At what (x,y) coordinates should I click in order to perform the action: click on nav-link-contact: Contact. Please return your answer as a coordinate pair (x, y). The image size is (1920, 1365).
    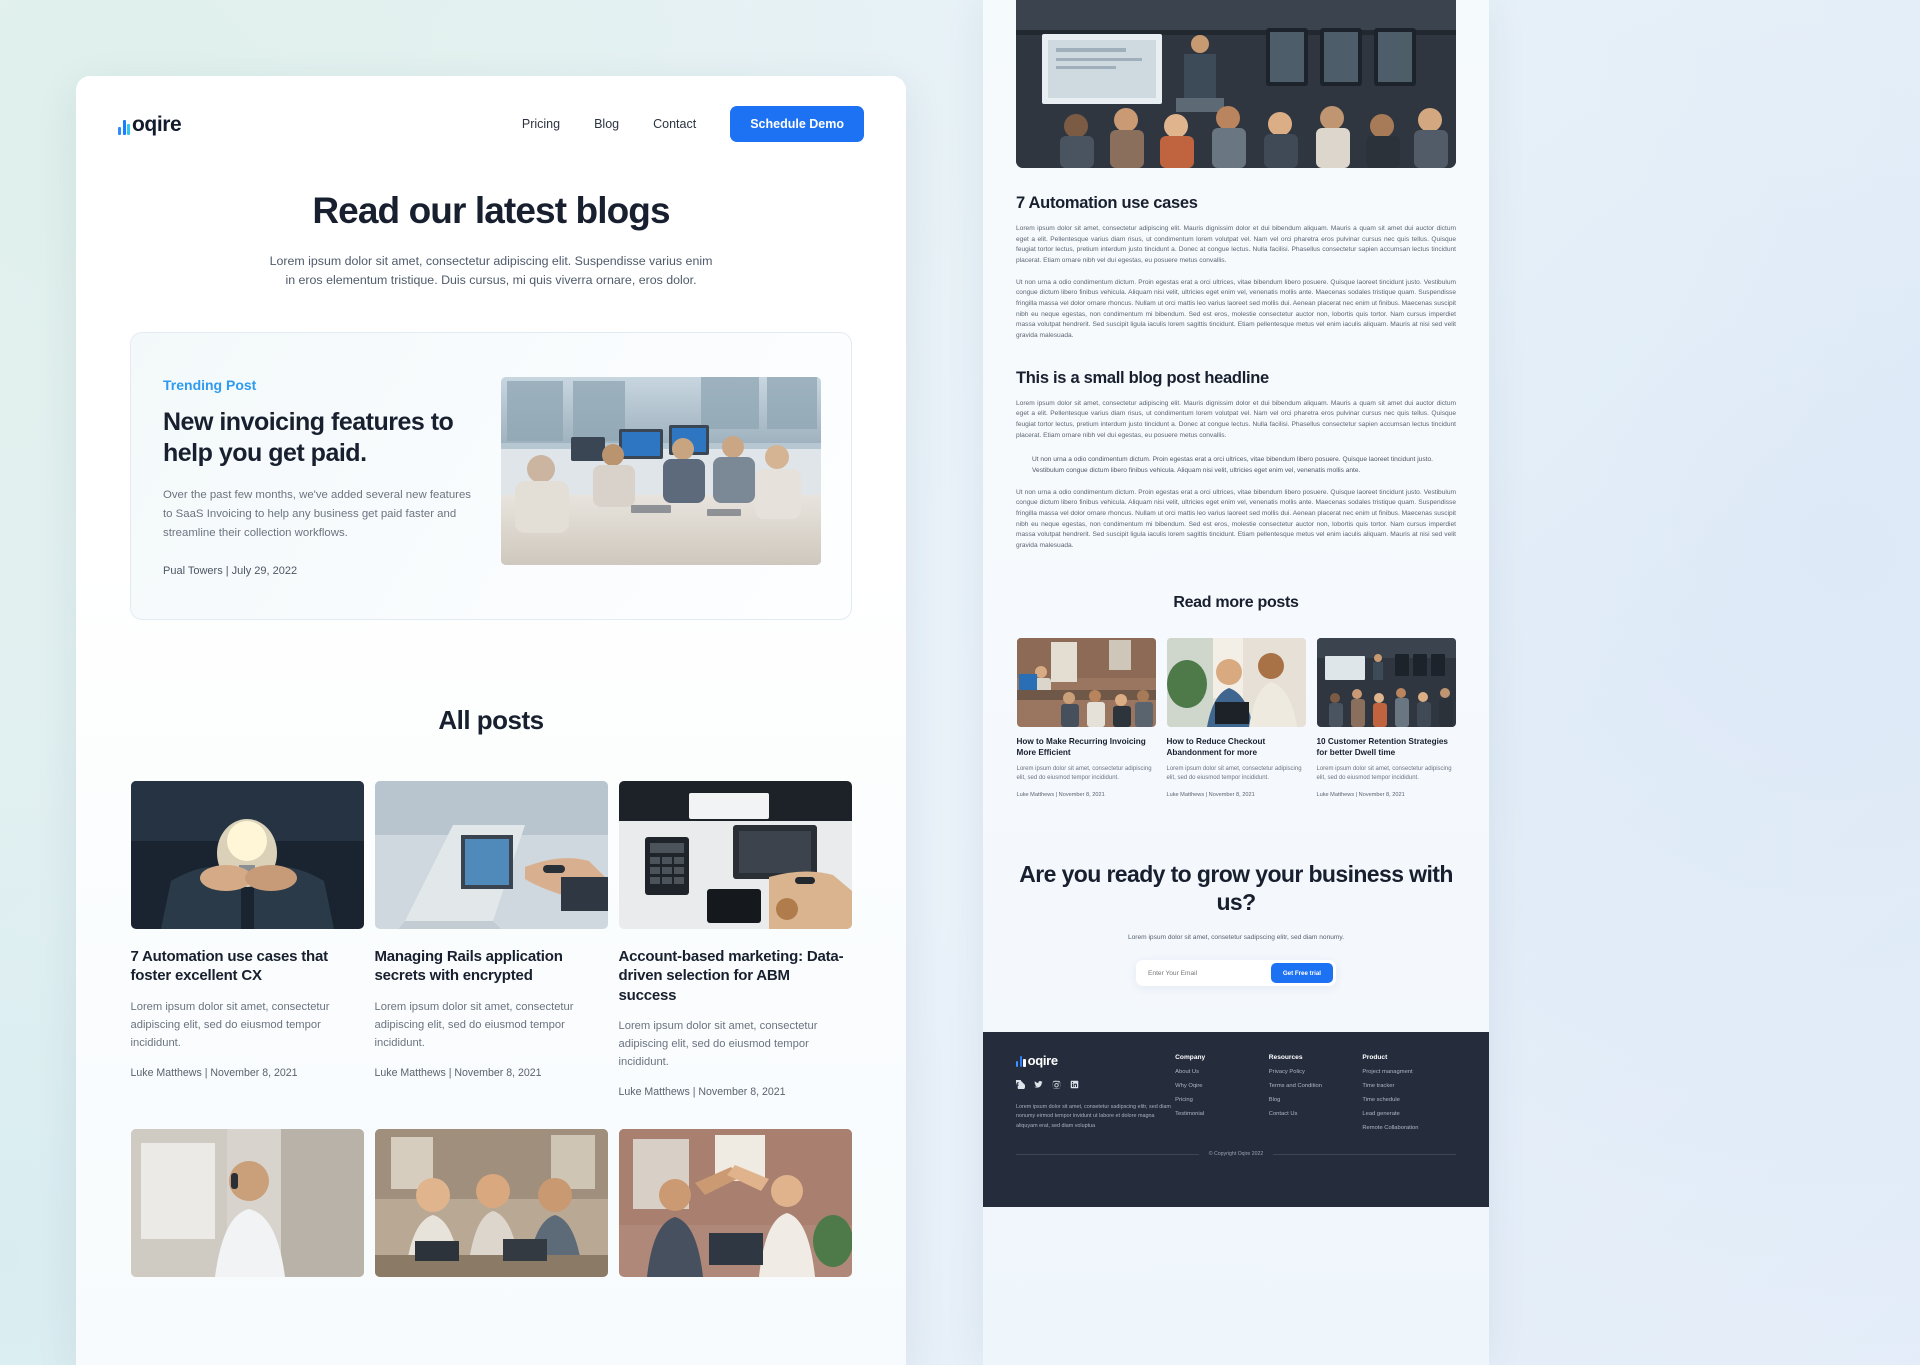
    Looking at the image, I should click on (674, 124).